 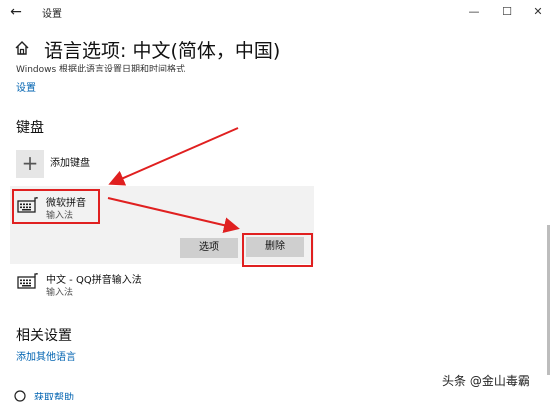 What do you see at coordinates (70, 161) in the screenshot?
I see `add-keyboard-label: 添加键盘` at bounding box center [70, 161].